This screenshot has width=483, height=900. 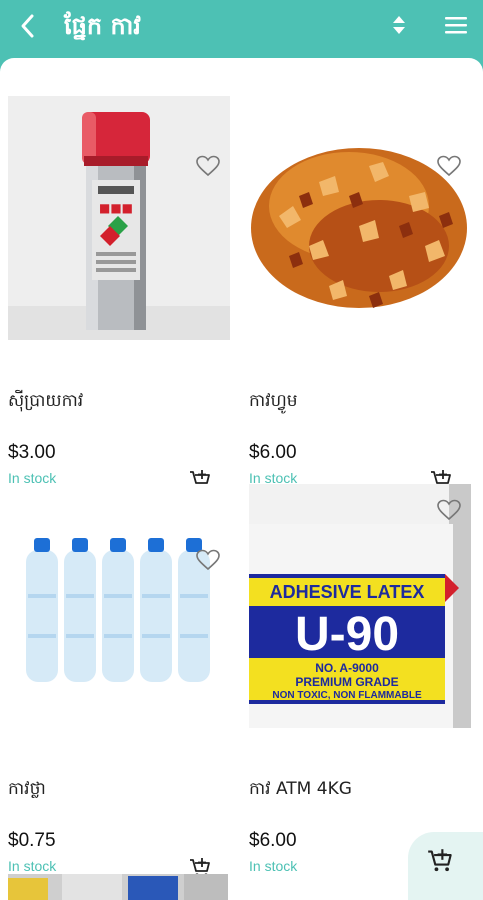 What do you see at coordinates (27, 789) in the screenshot?
I see `product-name: កាវថ្លា` at bounding box center [27, 789].